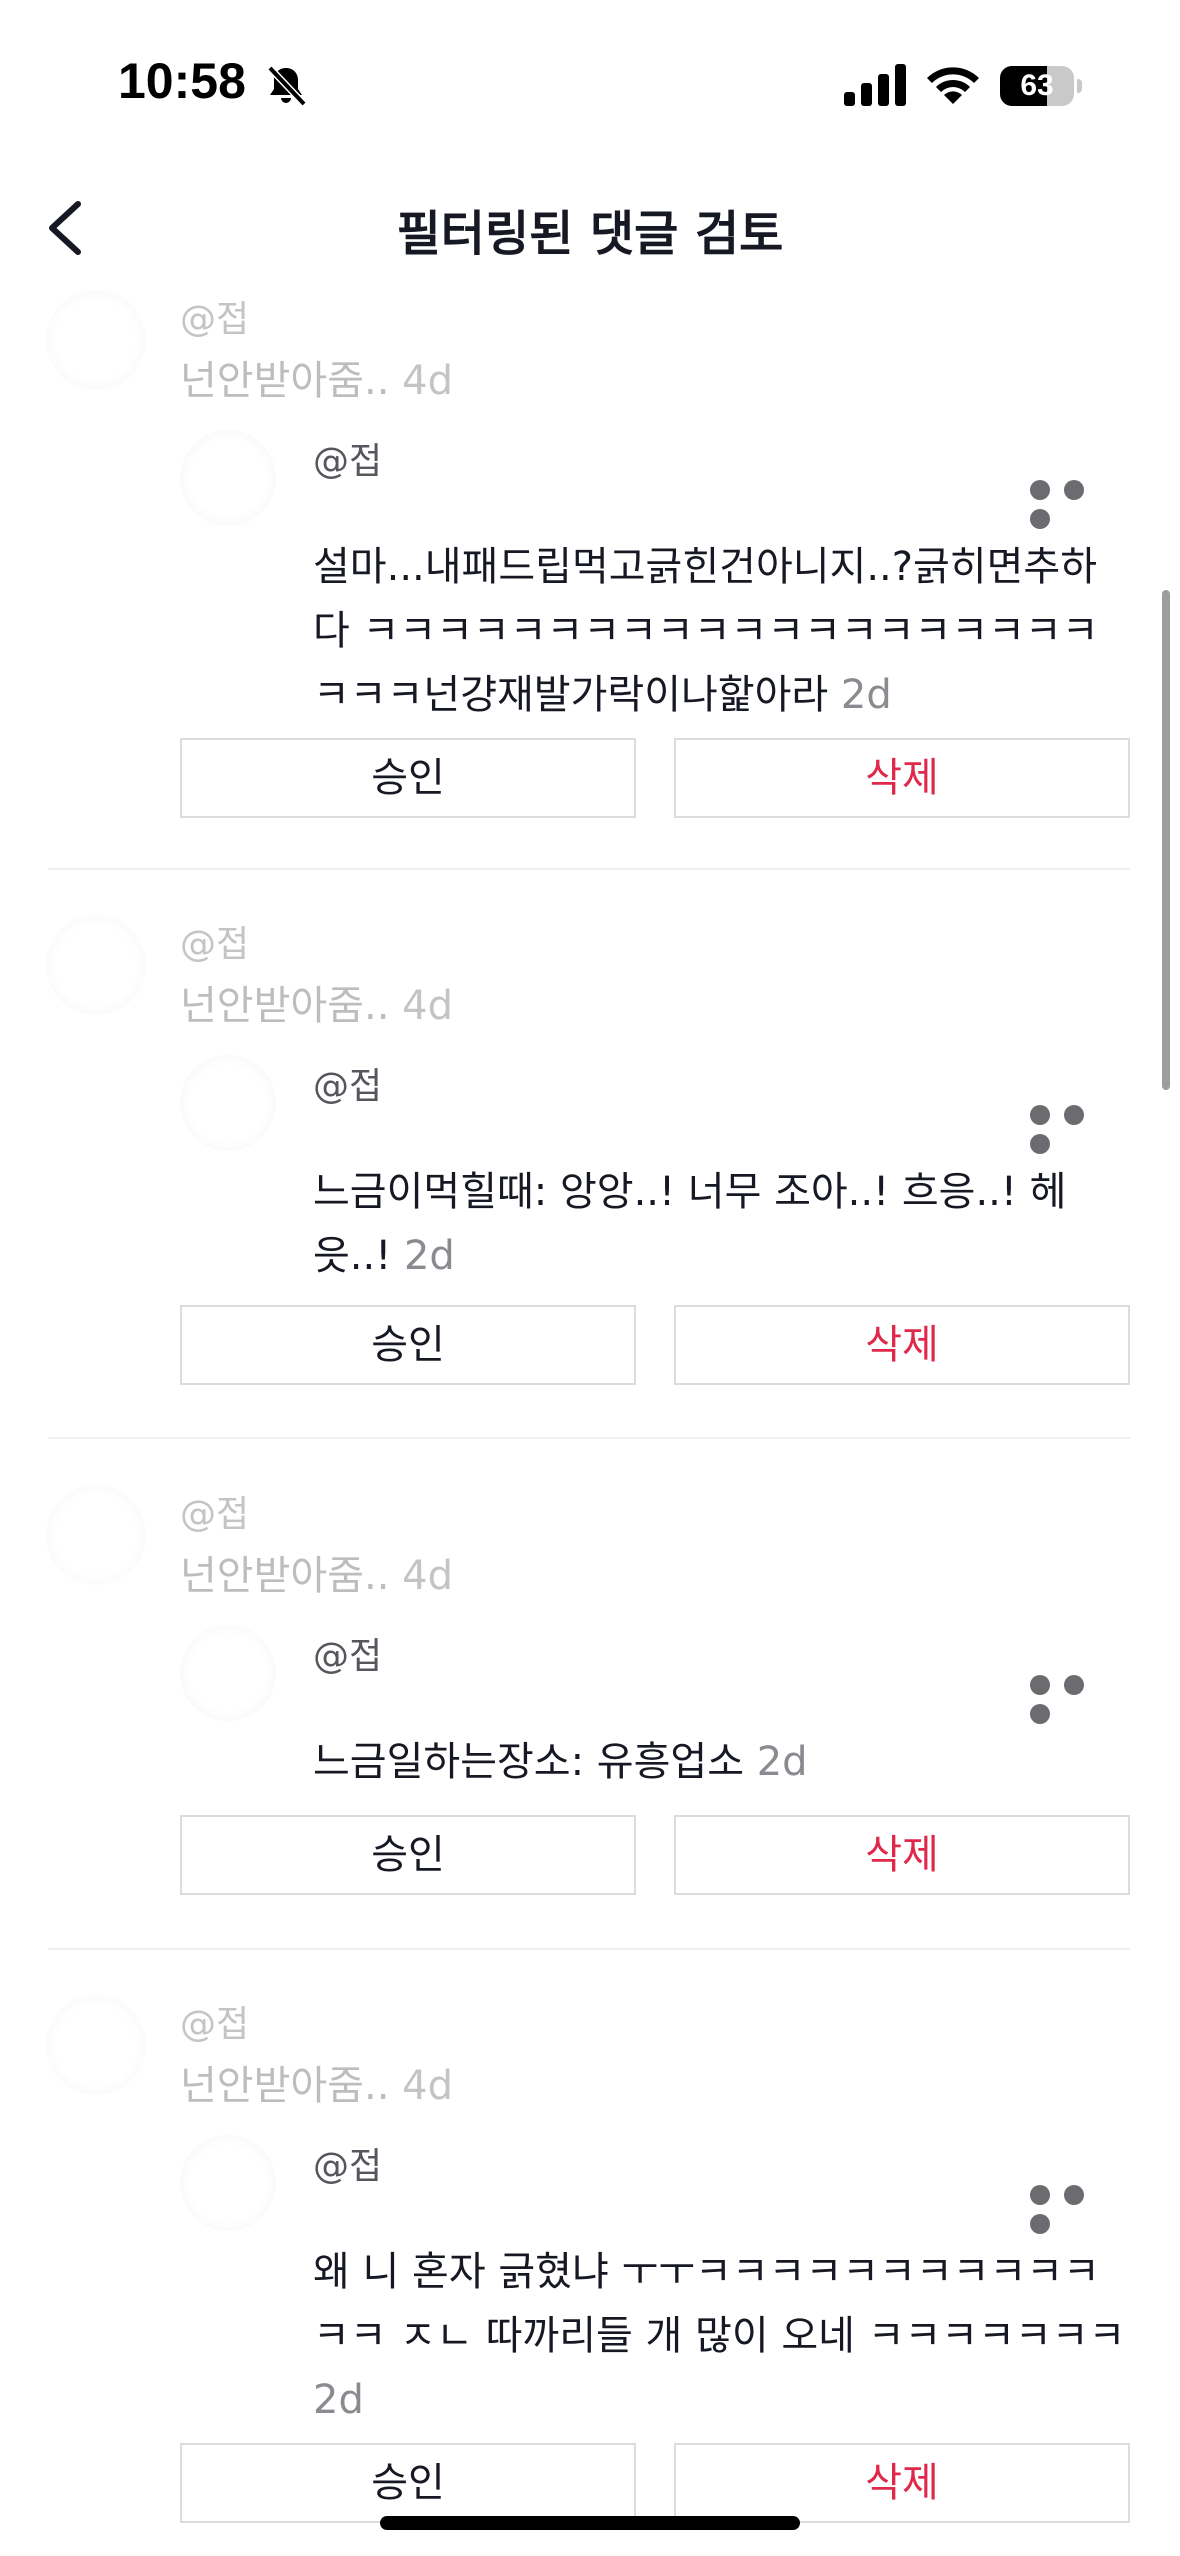 Image resolution: width=1180 pixels, height=2556 pixels. What do you see at coordinates (1037, 85) in the screenshot?
I see `battery-level: 63` at bounding box center [1037, 85].